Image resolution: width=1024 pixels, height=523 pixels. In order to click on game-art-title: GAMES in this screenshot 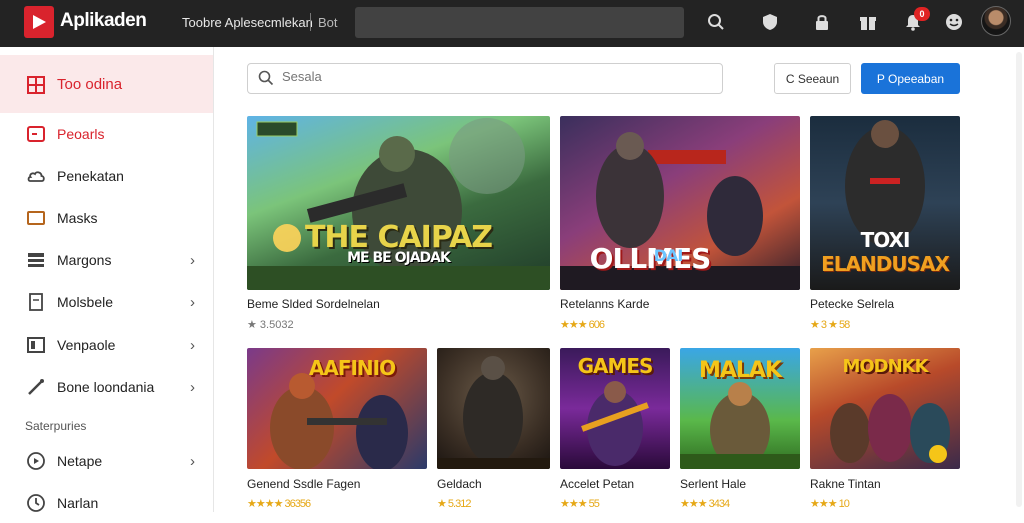, I will do `click(615, 366)`.